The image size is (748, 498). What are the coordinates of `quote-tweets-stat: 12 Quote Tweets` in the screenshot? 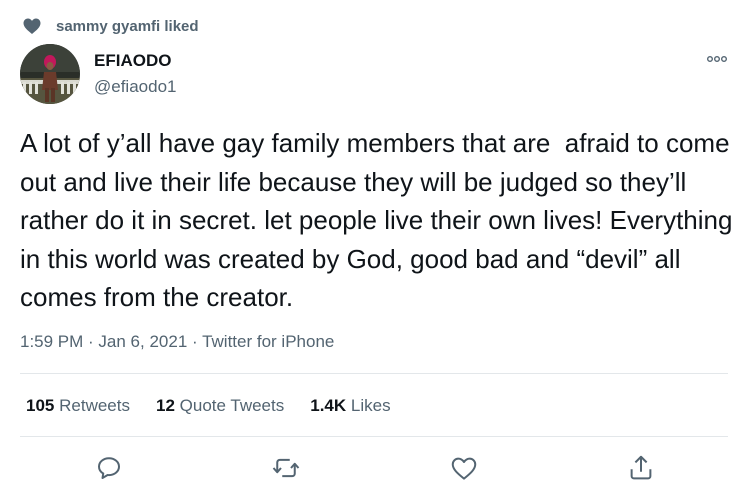 It's located at (220, 406).